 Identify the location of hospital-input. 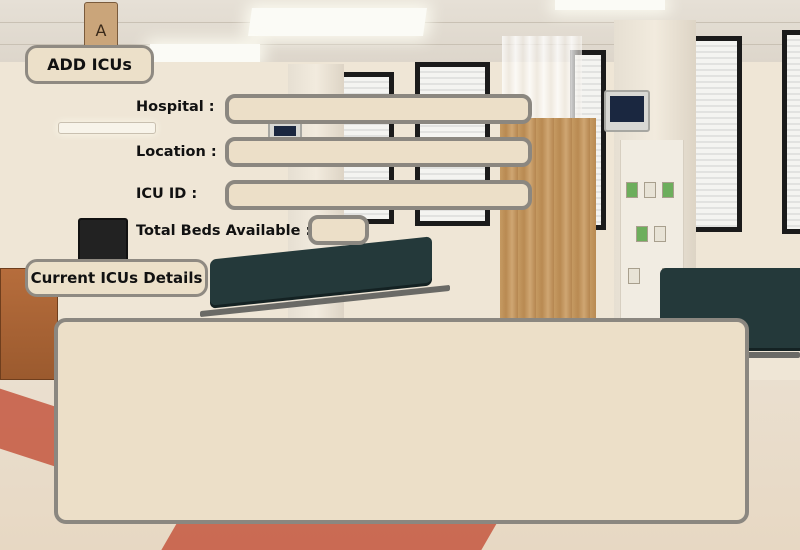
(378, 109).